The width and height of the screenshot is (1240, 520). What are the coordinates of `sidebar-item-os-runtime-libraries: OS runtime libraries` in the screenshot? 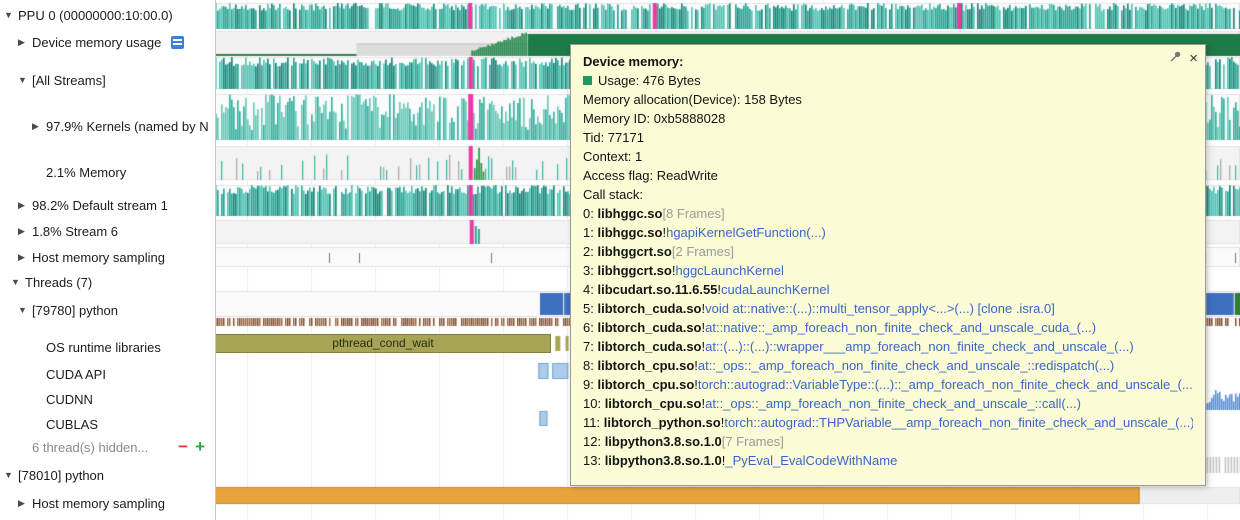 It's located at (107, 347).